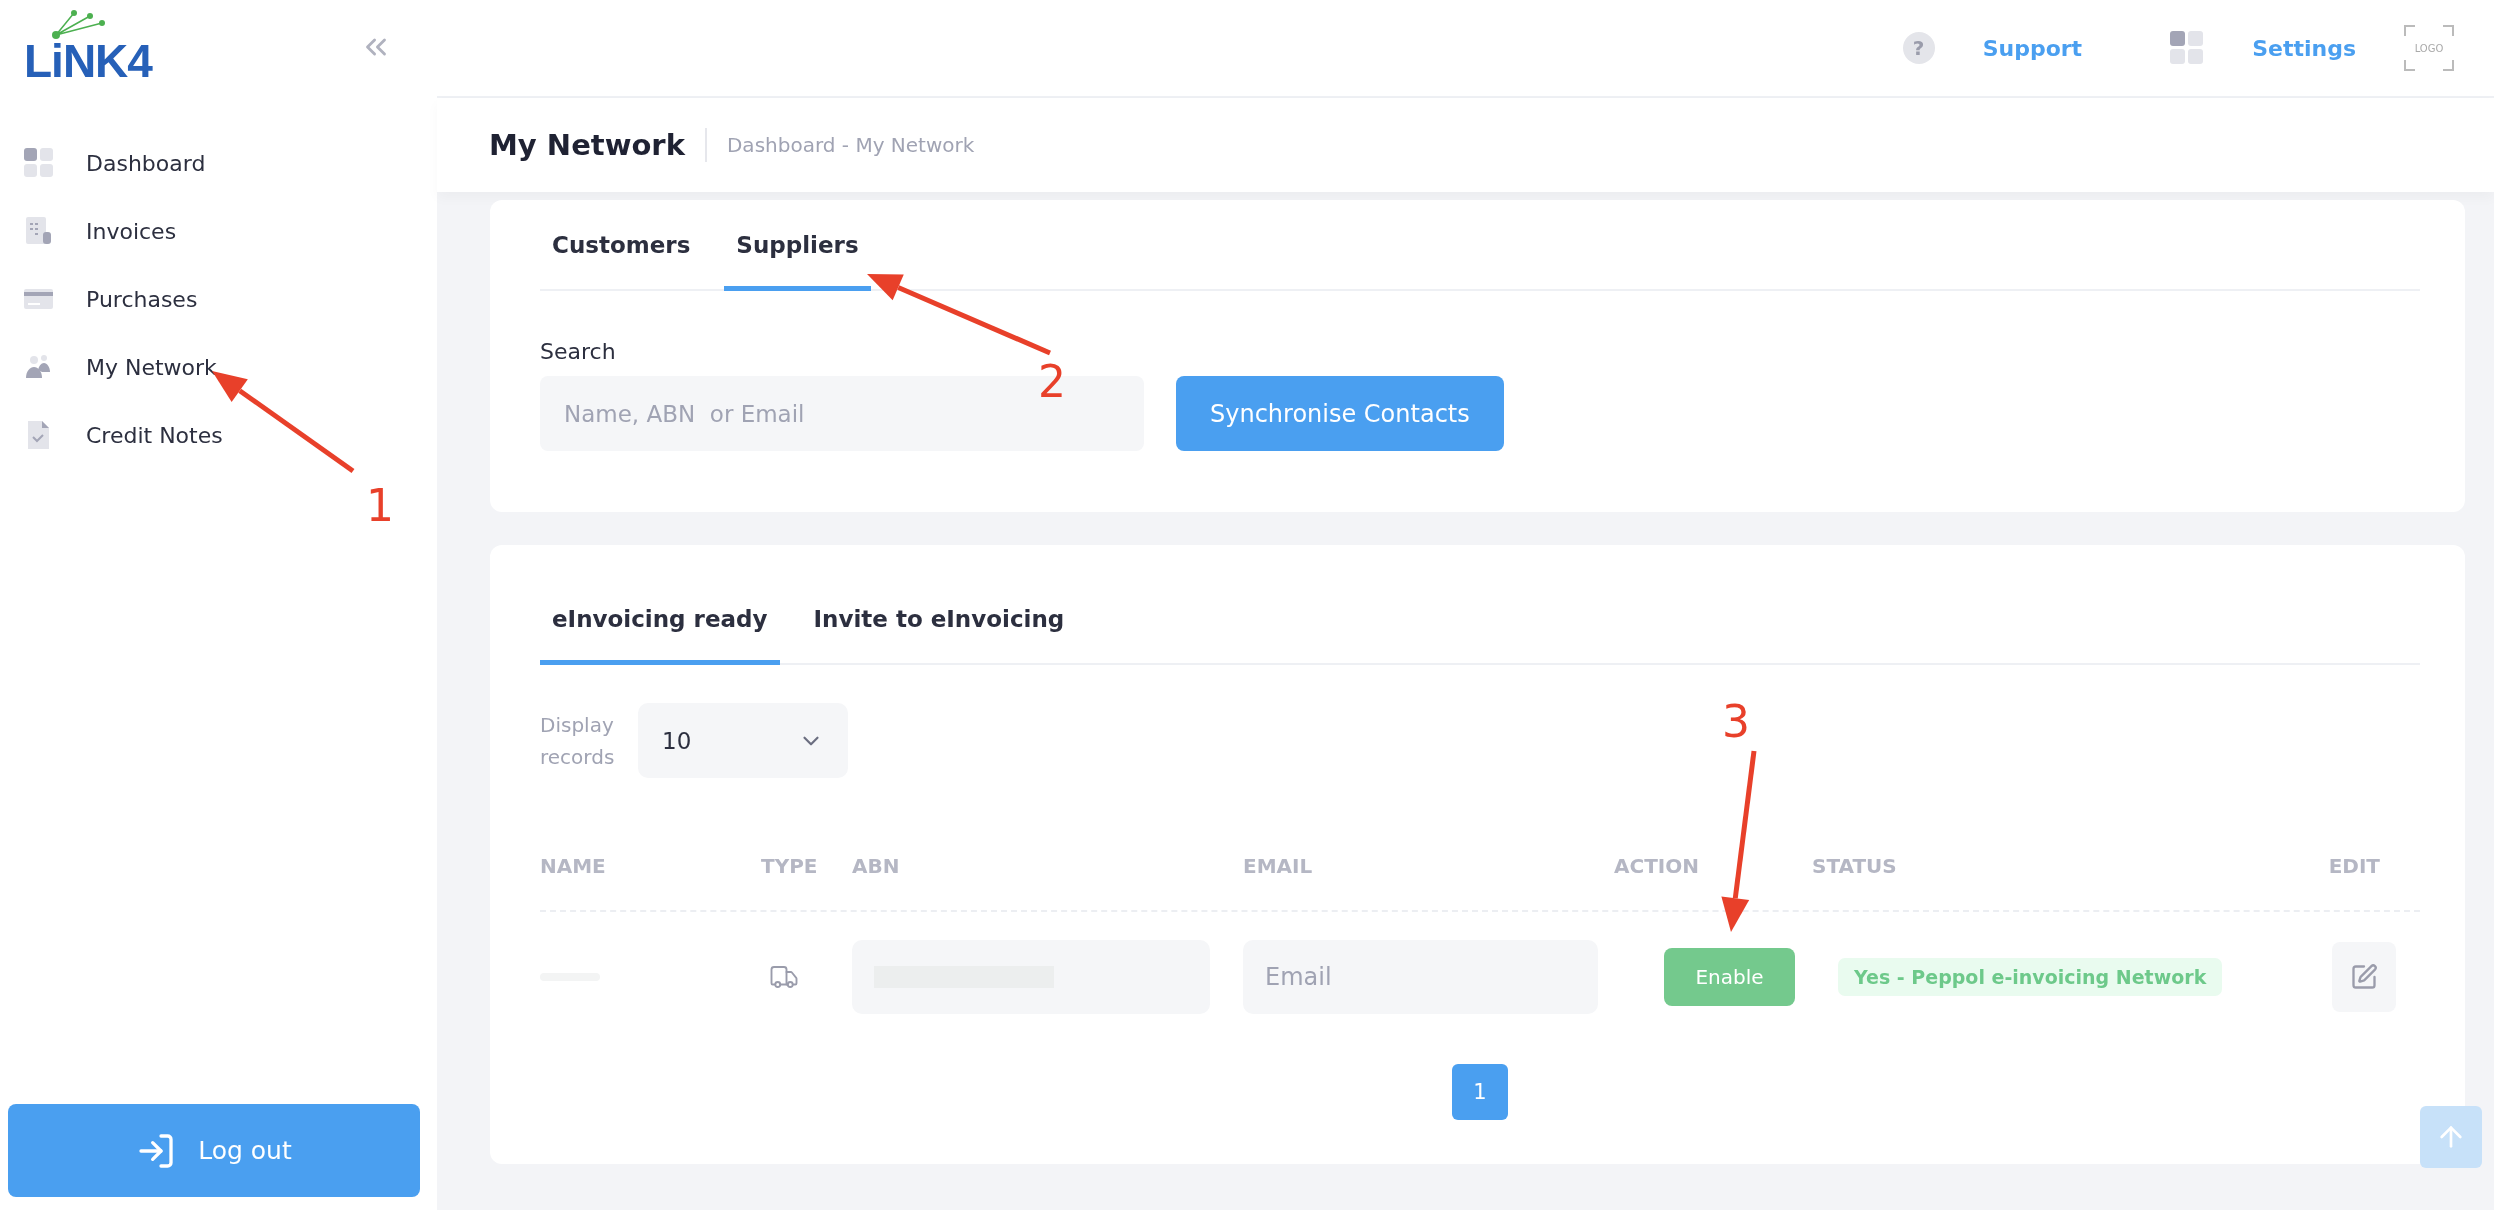 The height and width of the screenshot is (1210, 2494). Describe the element at coordinates (39, 163) in the screenshot. I see `dashboard-icon` at that location.